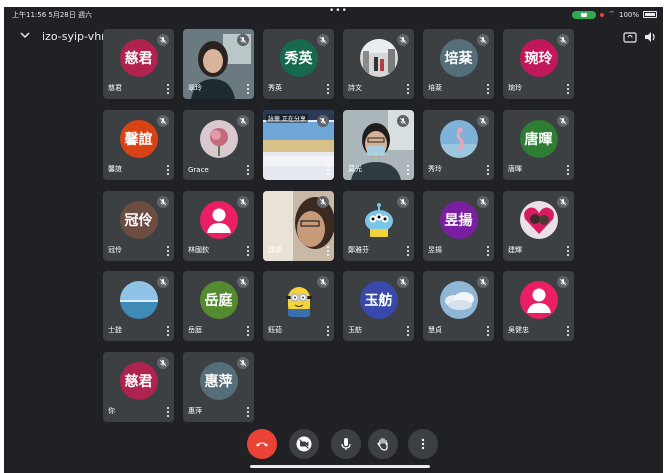  I want to click on participant-tile: 翠玲, so click(218, 64).